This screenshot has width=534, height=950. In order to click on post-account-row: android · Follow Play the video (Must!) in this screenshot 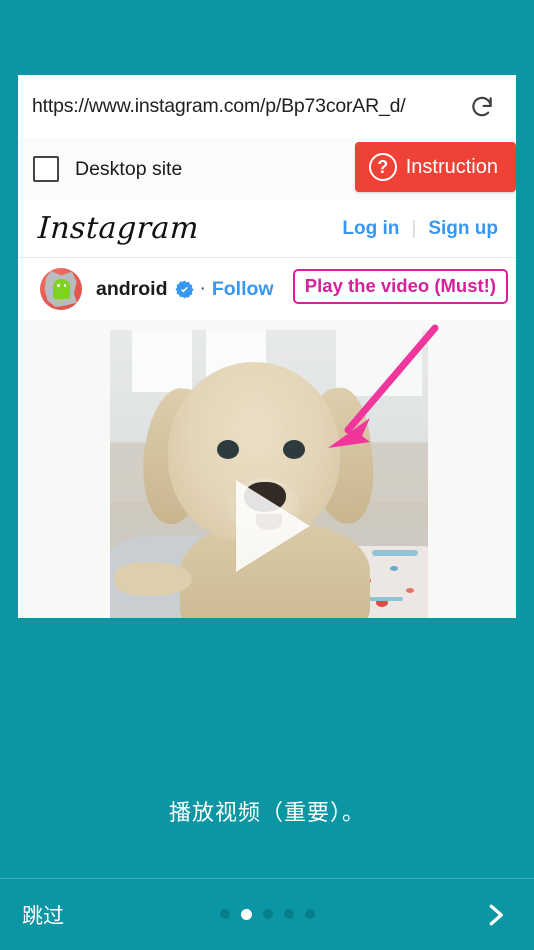, I will do `click(267, 289)`.